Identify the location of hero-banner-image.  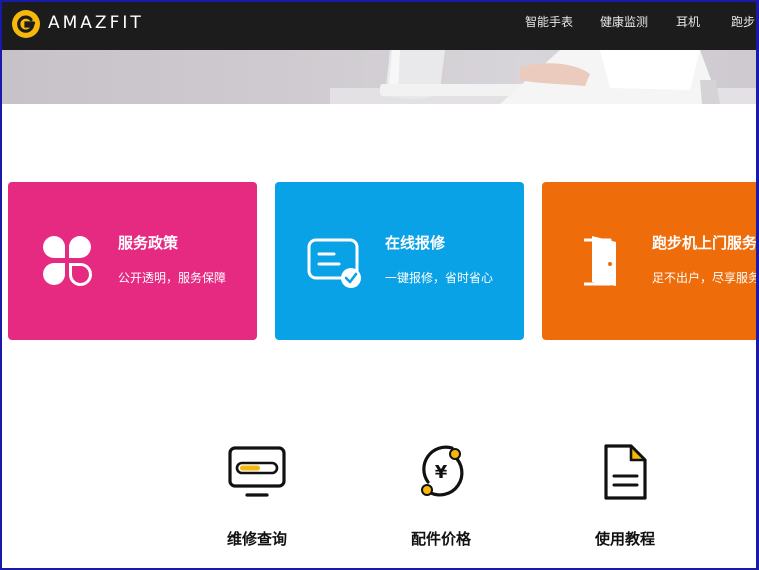
(379, 77).